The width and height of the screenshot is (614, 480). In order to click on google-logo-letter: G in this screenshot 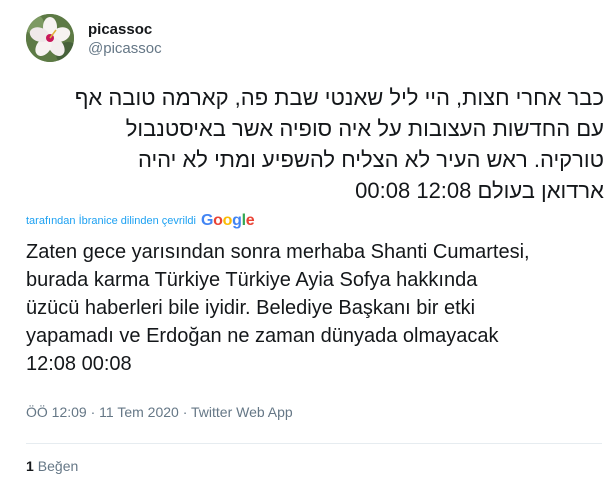, I will do `click(207, 220)`.